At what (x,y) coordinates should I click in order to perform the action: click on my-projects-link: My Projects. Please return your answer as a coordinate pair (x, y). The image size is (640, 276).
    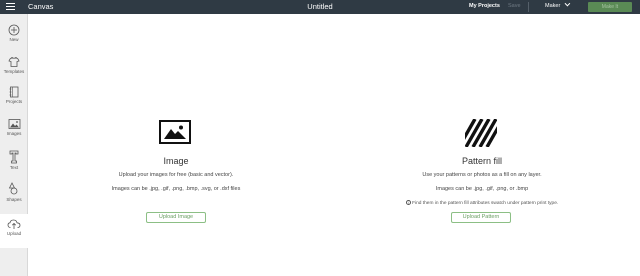
    Looking at the image, I should click on (484, 6).